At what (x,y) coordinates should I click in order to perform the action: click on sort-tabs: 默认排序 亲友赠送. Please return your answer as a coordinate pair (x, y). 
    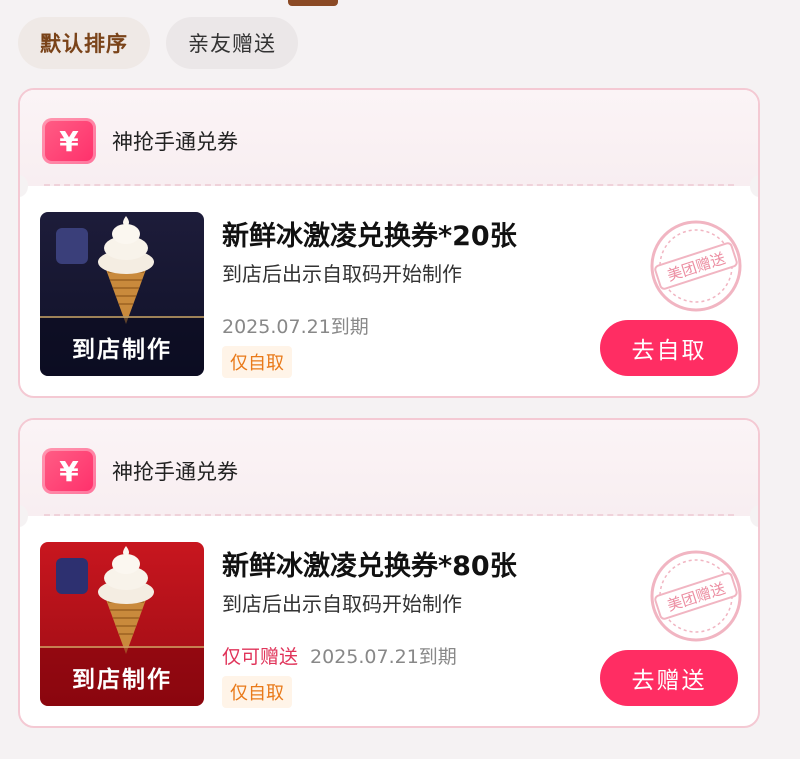
    Looking at the image, I should click on (158, 43).